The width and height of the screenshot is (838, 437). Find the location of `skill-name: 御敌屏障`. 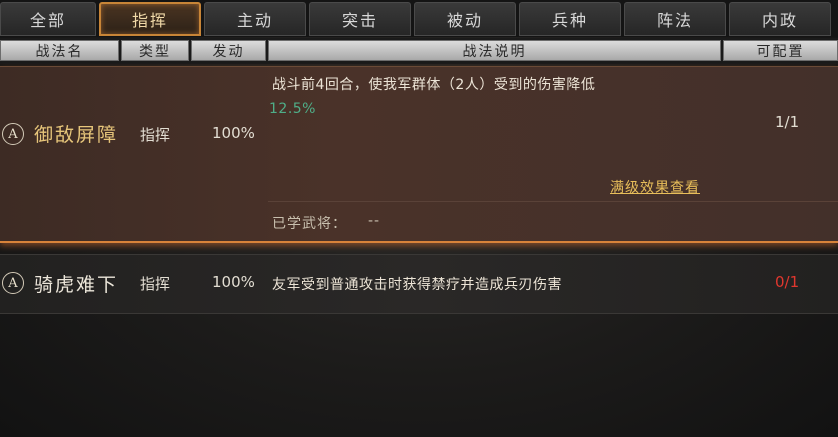

skill-name: 御敌屏障 is located at coordinates (76, 135).